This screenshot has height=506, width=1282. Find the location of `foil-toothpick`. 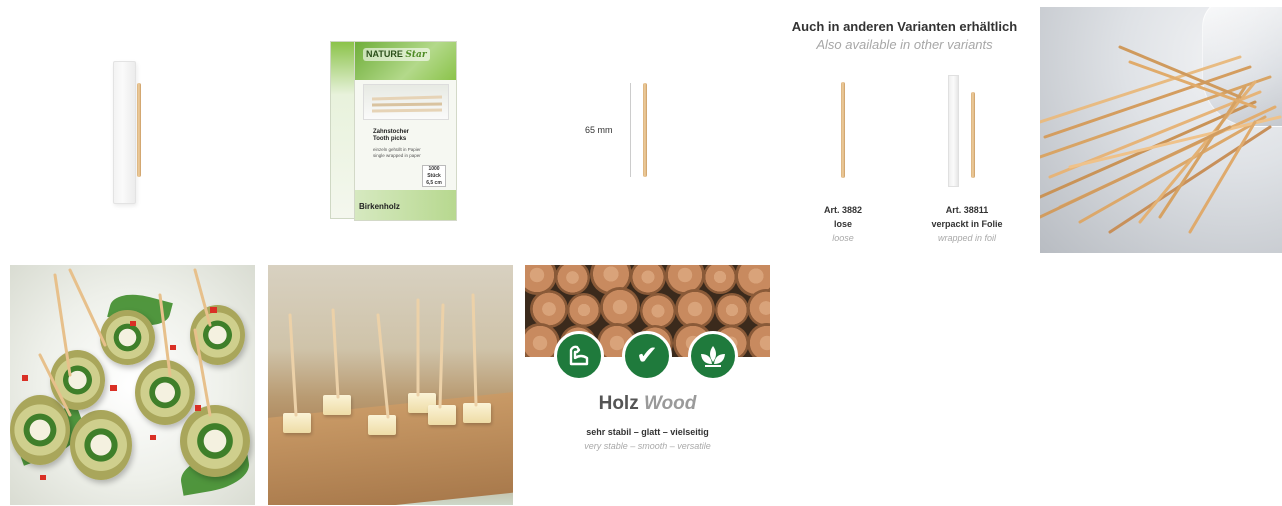

foil-toothpick is located at coordinates (973, 135).